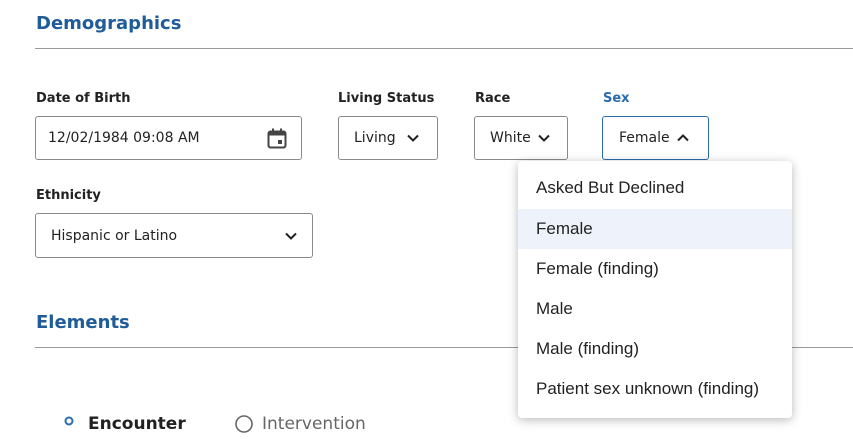  I want to click on race-select: White, so click(521, 138).